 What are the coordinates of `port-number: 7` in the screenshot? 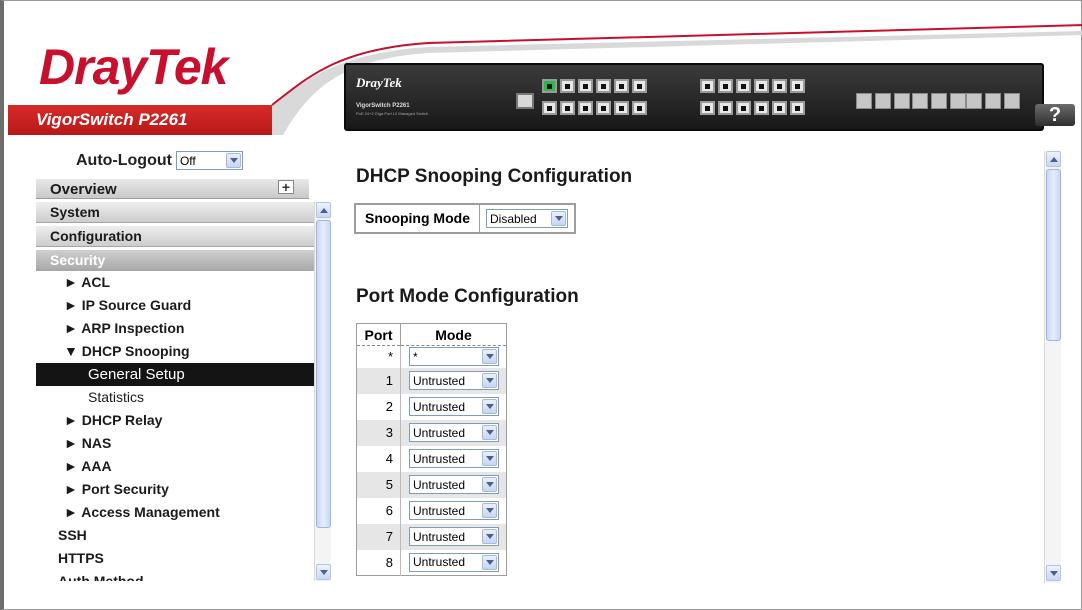 It's located at (378, 536).